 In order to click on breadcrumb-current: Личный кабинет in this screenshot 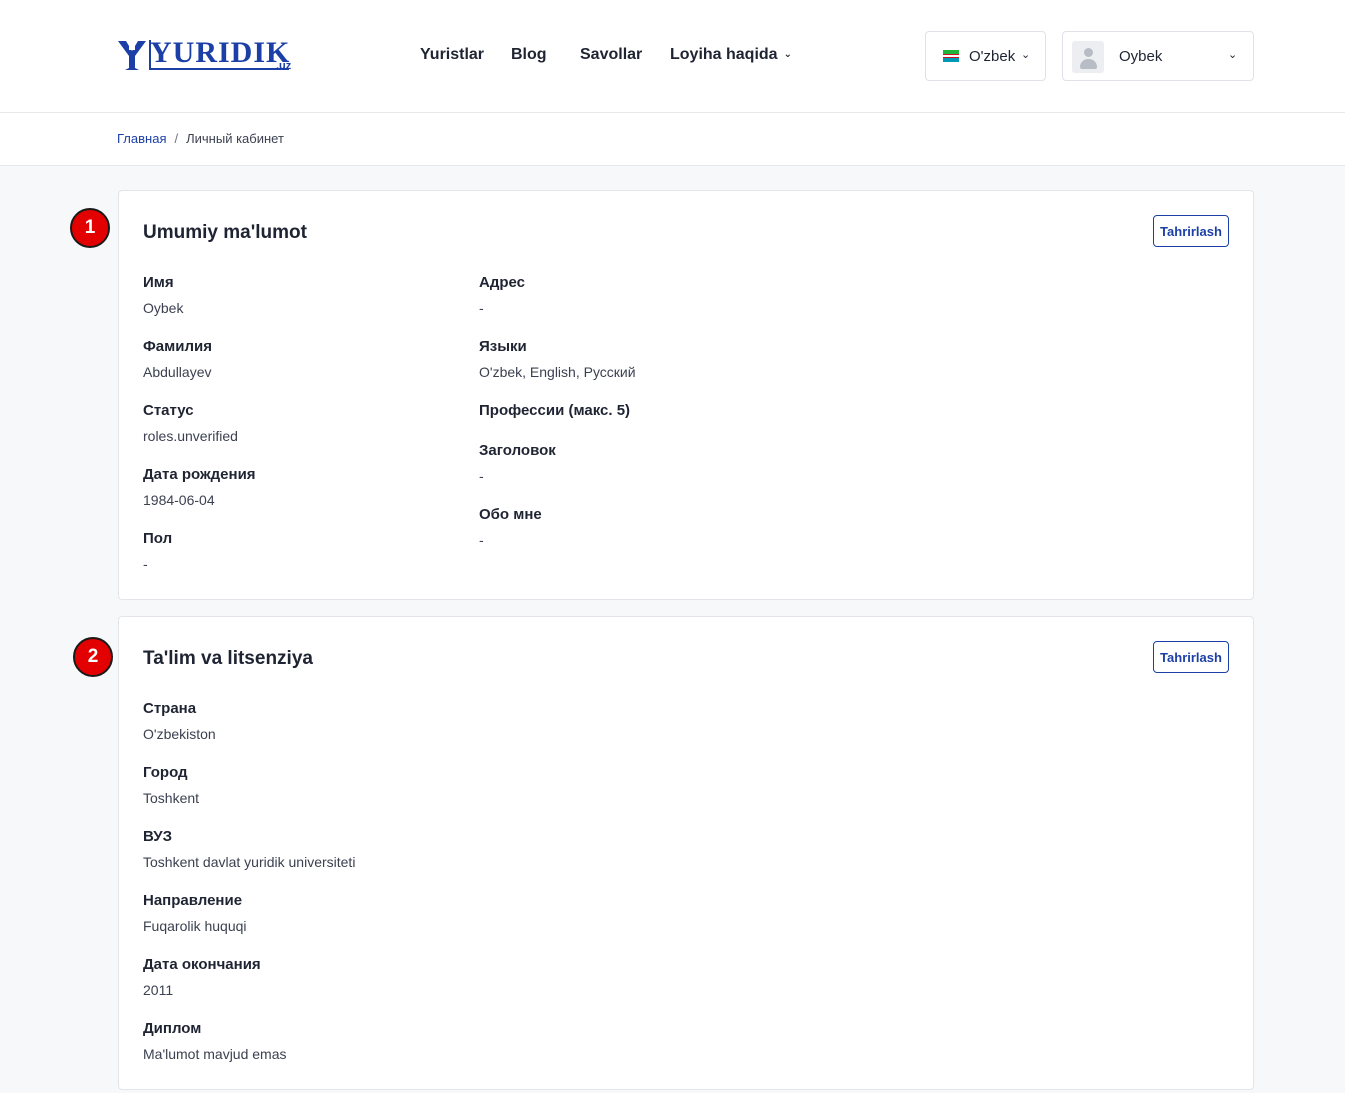, I will do `click(235, 138)`.